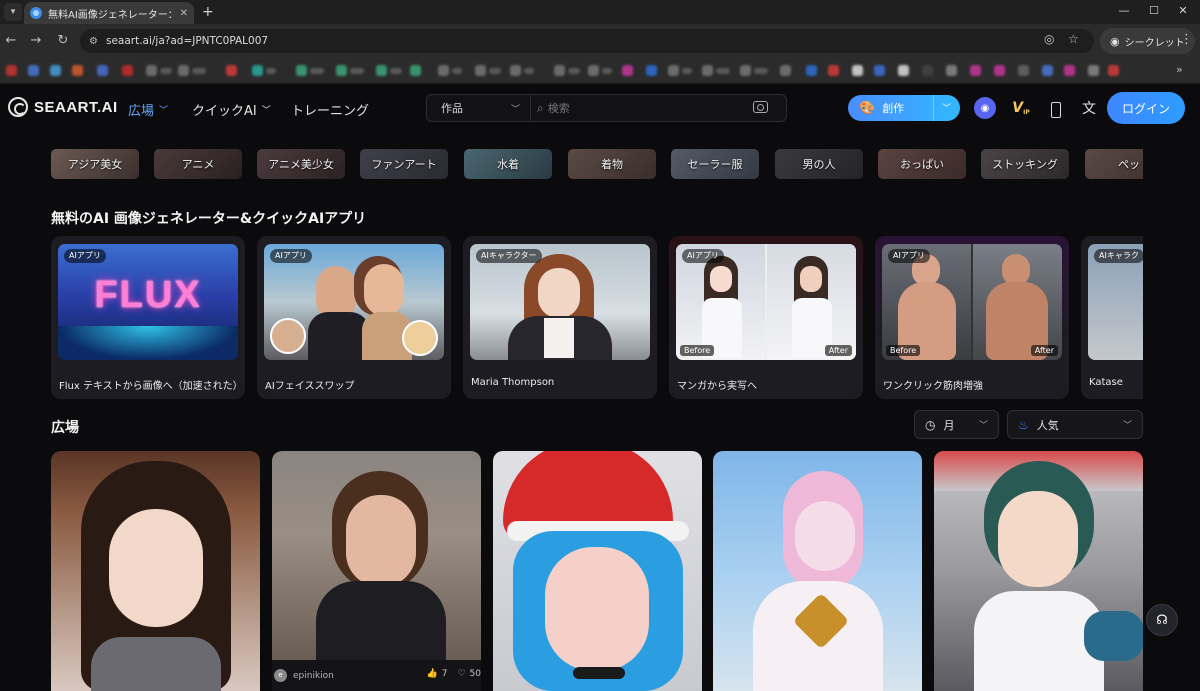  I want to click on mobile-app-icon, so click(1056, 108).